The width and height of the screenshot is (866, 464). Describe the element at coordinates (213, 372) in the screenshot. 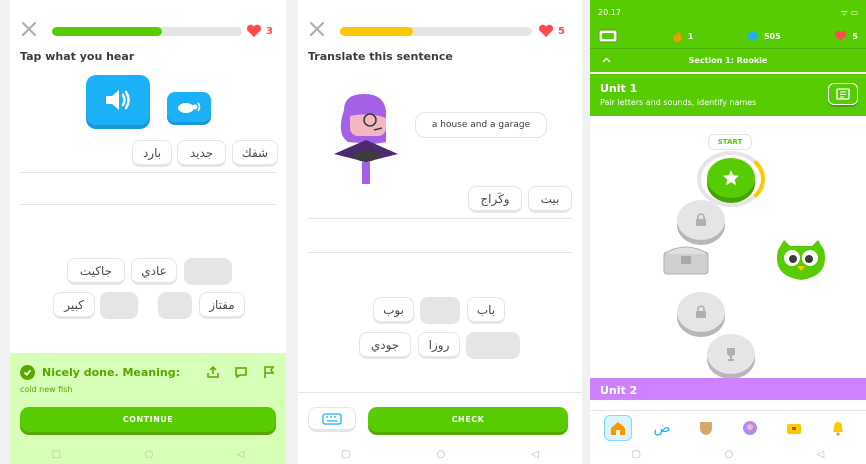

I see `share-icon` at that location.